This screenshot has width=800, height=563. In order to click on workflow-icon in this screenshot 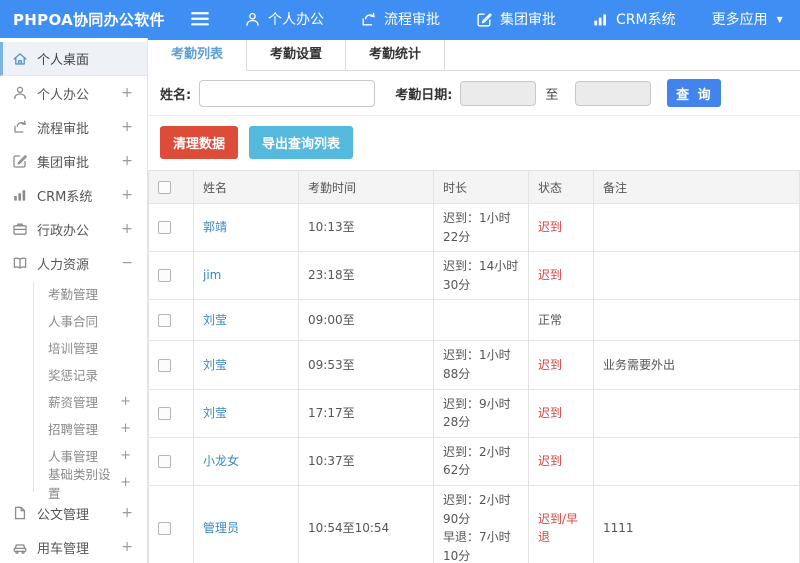, I will do `click(368, 19)`.